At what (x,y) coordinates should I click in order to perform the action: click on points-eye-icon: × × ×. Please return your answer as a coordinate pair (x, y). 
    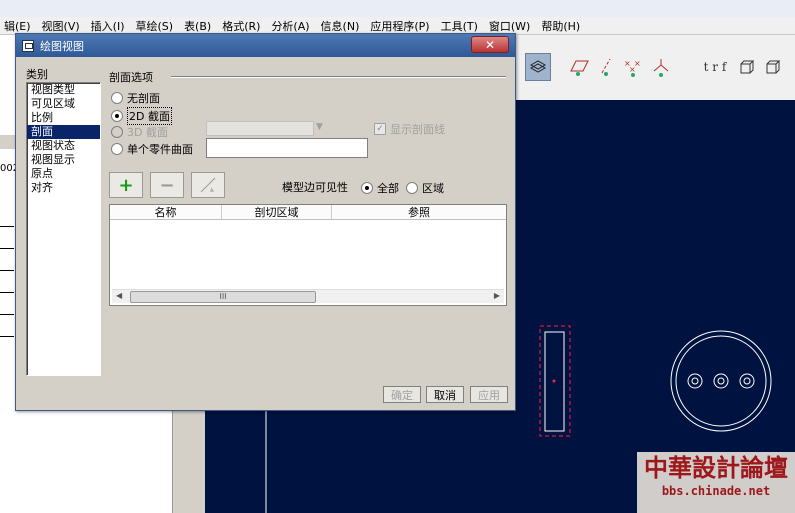
    Looking at the image, I should click on (633, 67).